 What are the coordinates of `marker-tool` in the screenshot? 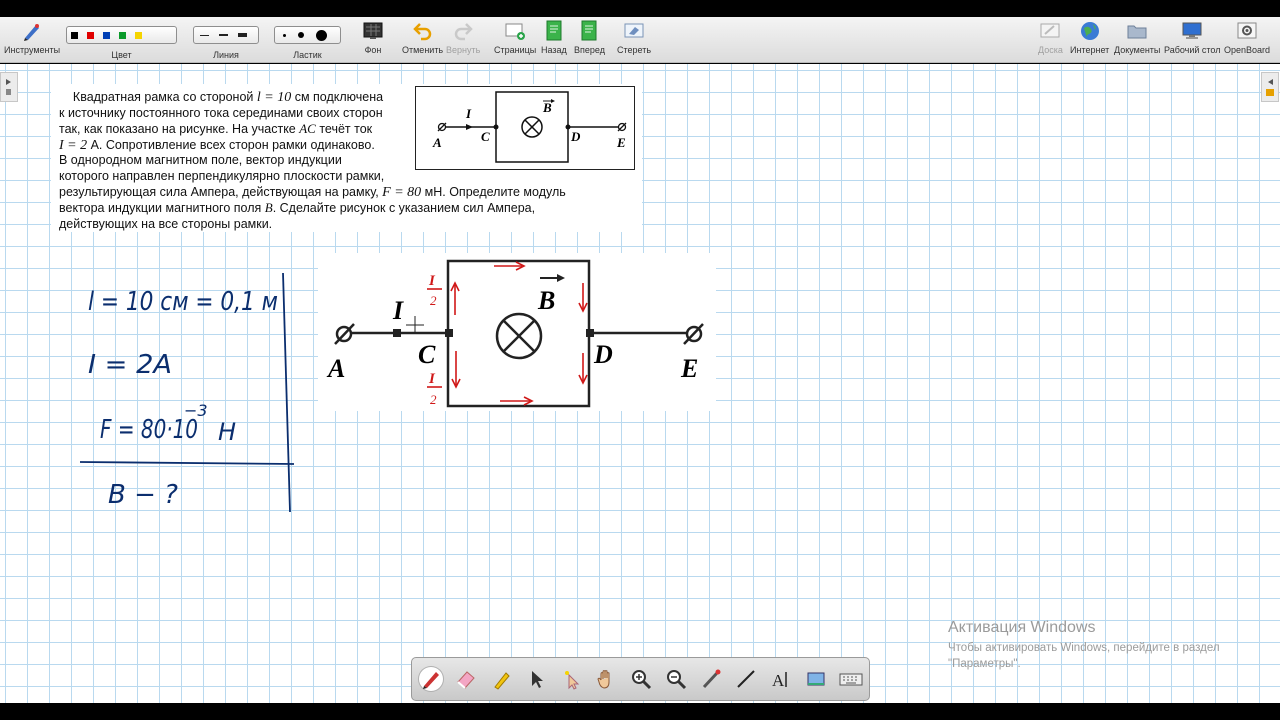 It's located at (501, 679).